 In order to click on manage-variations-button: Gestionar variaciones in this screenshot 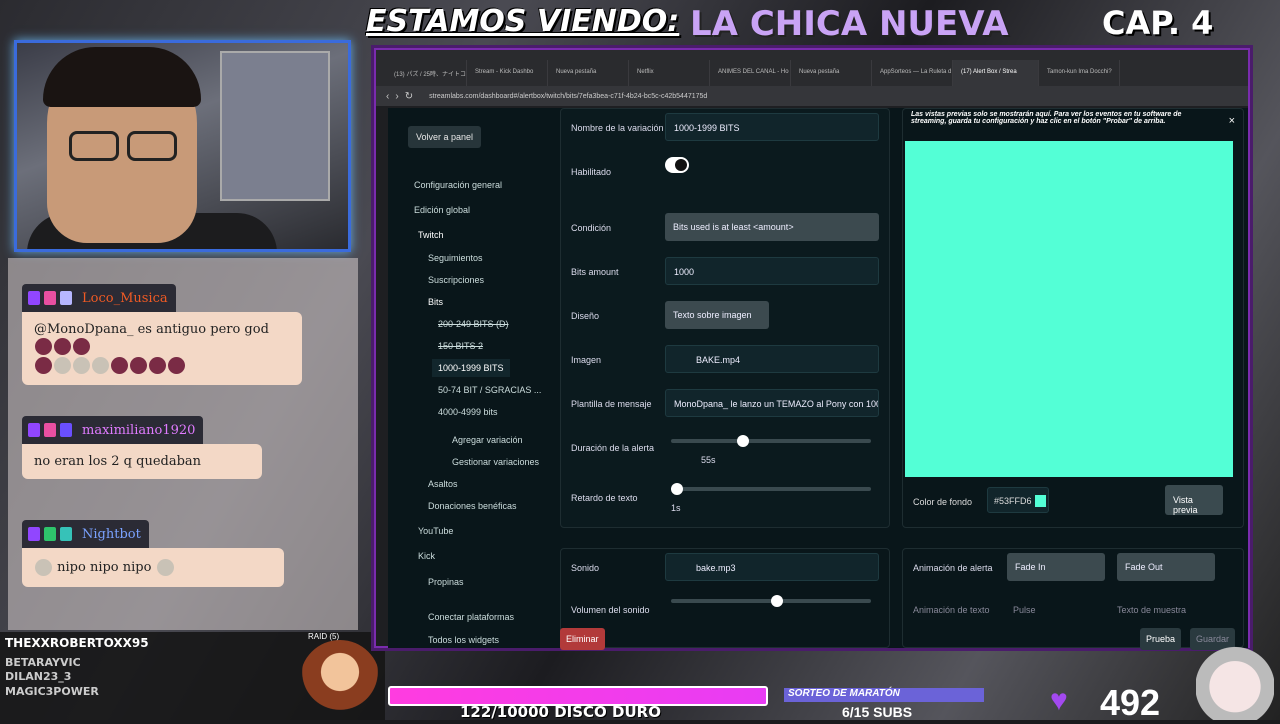, I will do `click(495, 462)`.